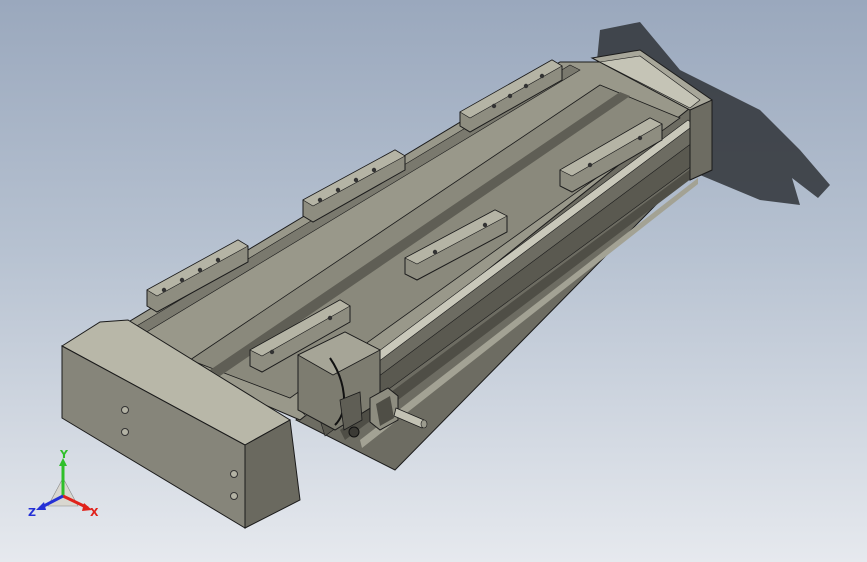 The height and width of the screenshot is (562, 867). Describe the element at coordinates (94, 512) in the screenshot. I see `x-axis-label: X` at that location.